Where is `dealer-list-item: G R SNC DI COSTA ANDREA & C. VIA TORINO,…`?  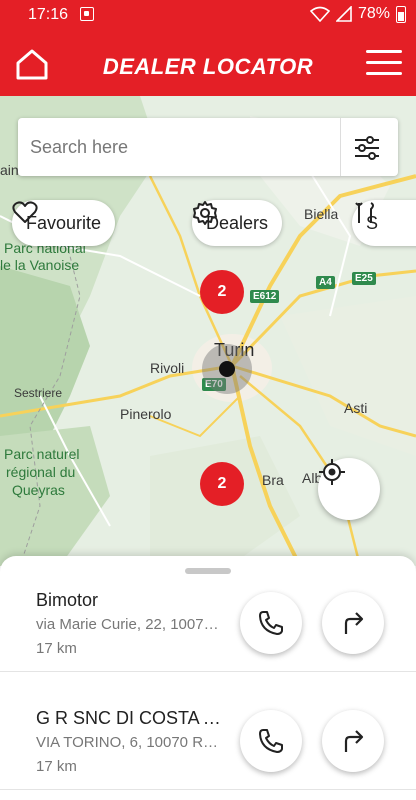
dealer-list-item: G R SNC DI COSTA ANDREA & C. VIA TORINO,… is located at coordinates (208, 732).